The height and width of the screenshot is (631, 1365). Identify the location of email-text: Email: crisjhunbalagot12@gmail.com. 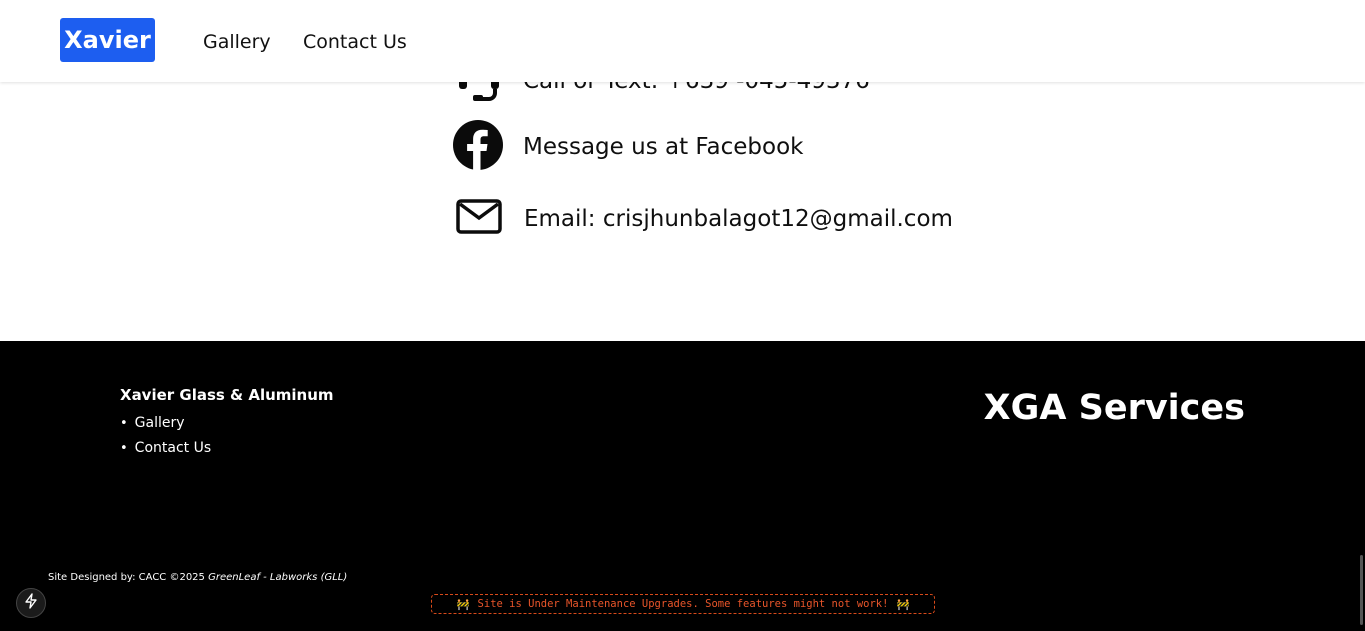
(738, 219).